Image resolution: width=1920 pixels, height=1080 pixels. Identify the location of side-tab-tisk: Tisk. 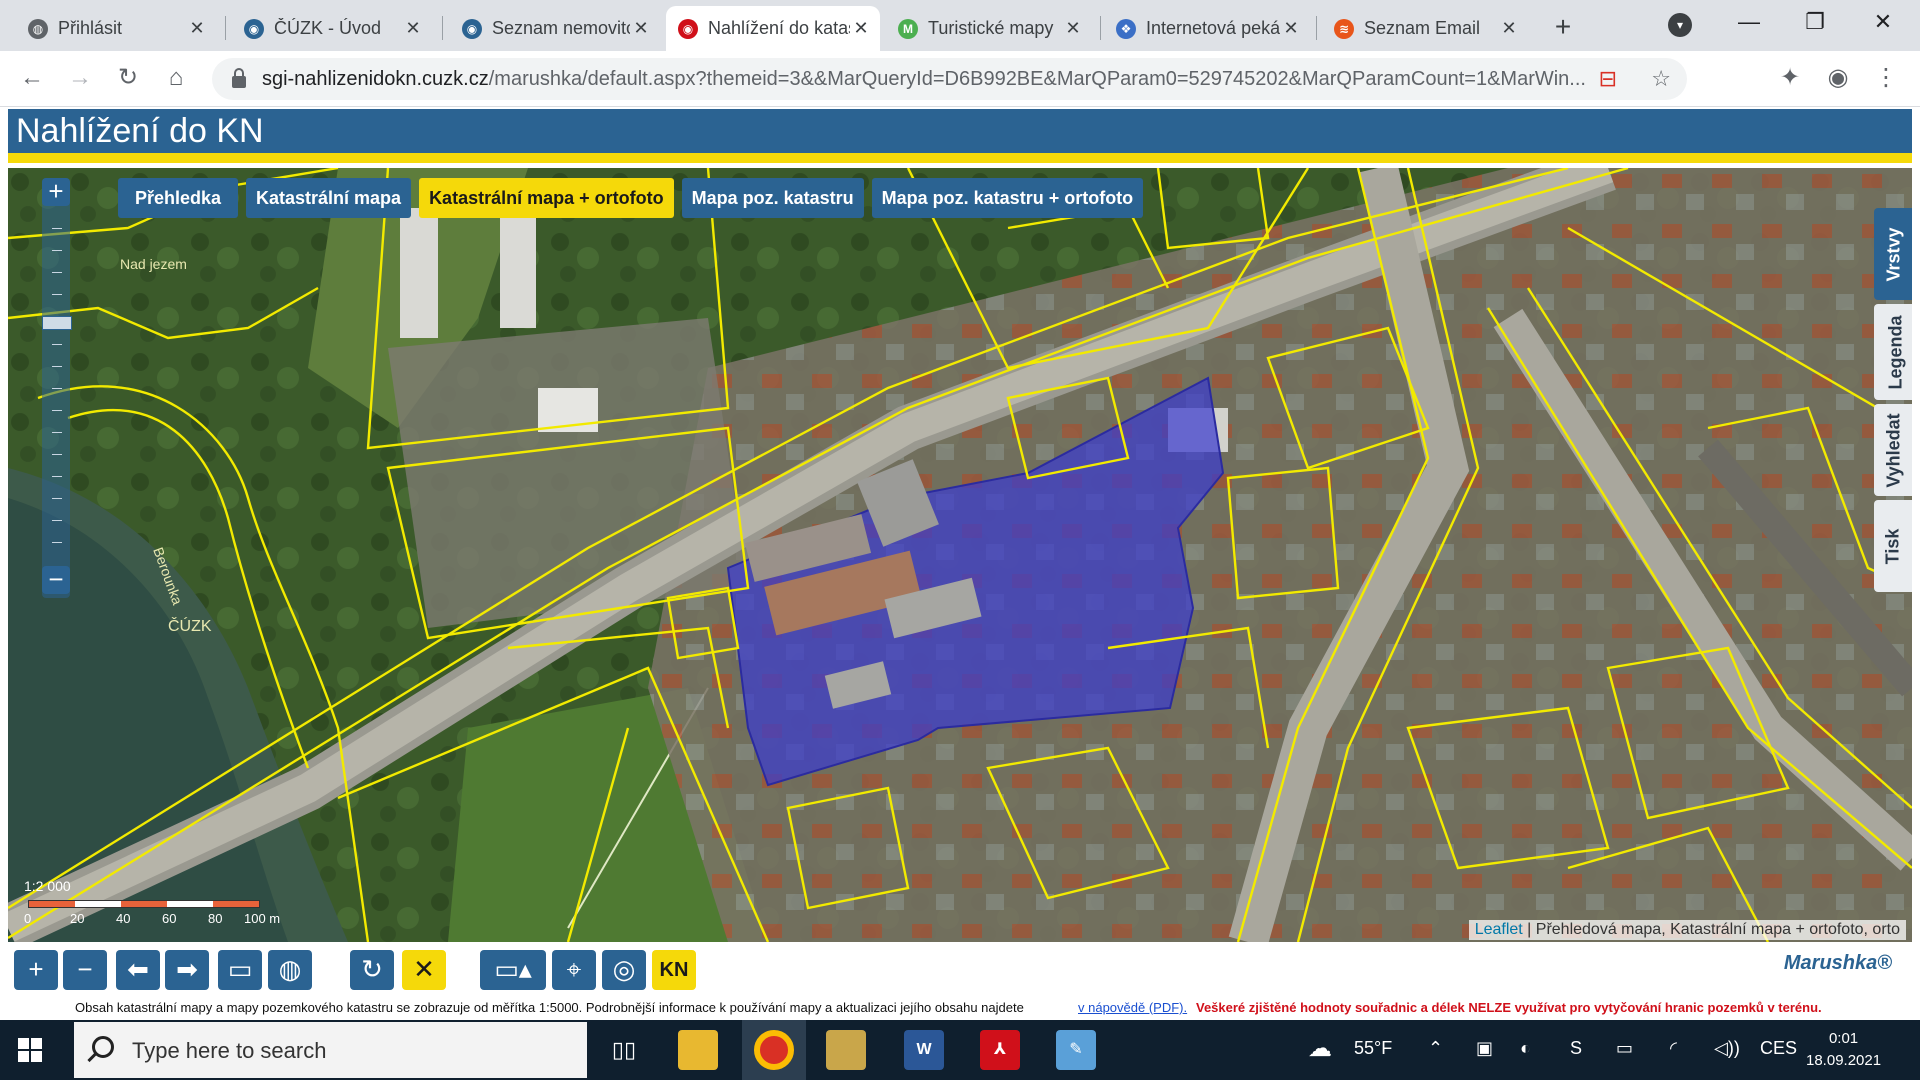
(1893, 546).